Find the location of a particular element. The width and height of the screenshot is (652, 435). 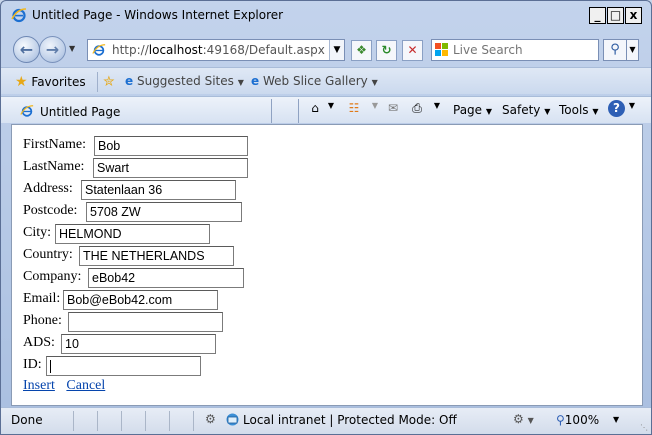

insert-link: Insert is located at coordinates (39, 385).